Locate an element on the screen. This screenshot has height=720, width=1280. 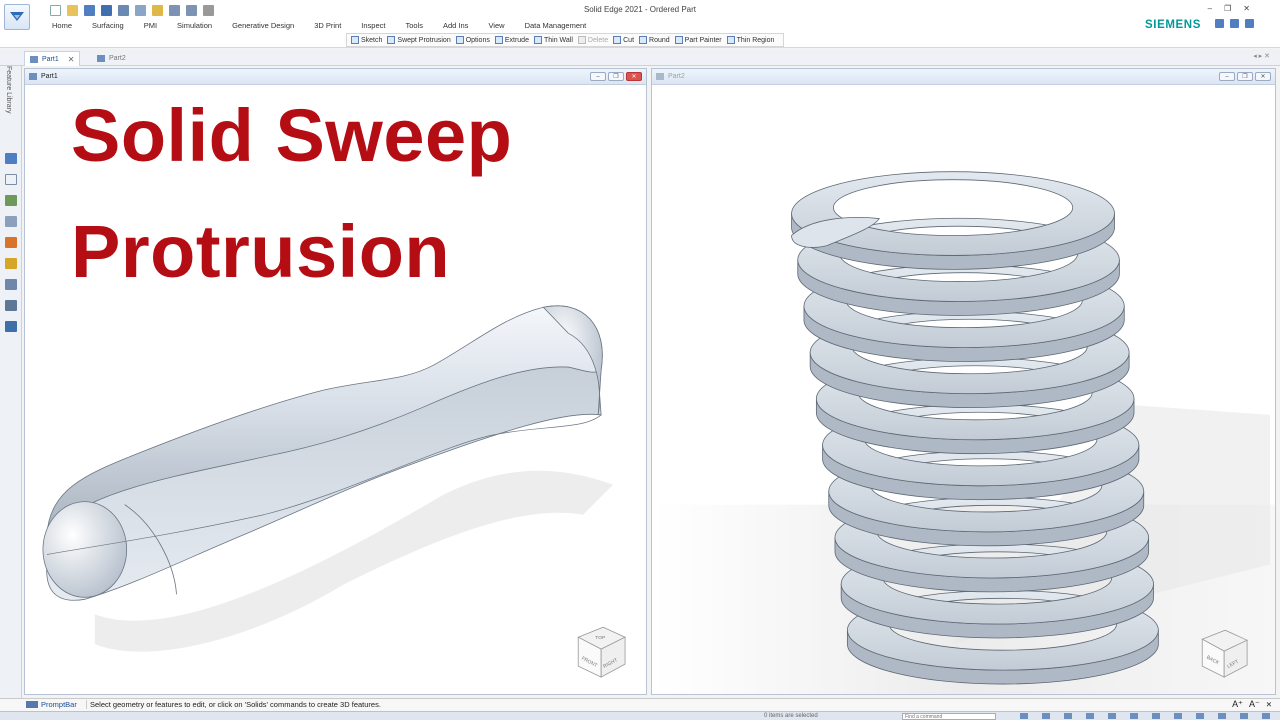
display-style-icon is located at coordinates (1178, 716).